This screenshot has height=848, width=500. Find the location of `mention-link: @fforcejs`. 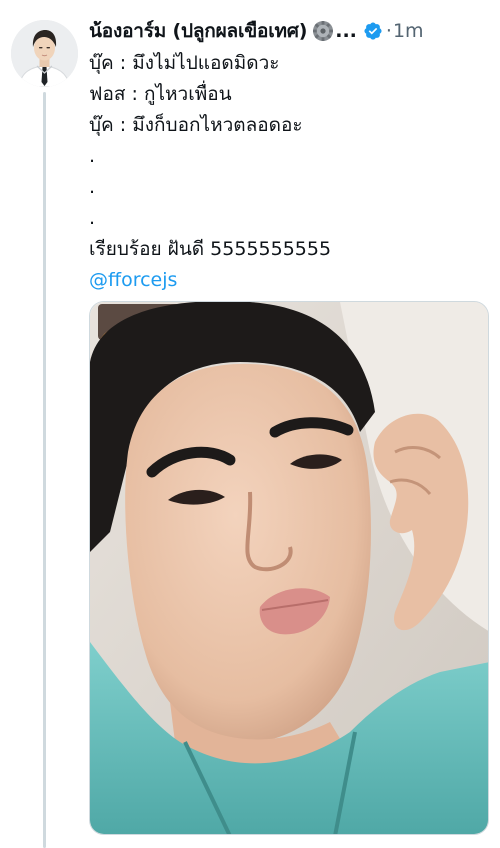

mention-link: @fforcejs is located at coordinates (133, 280).